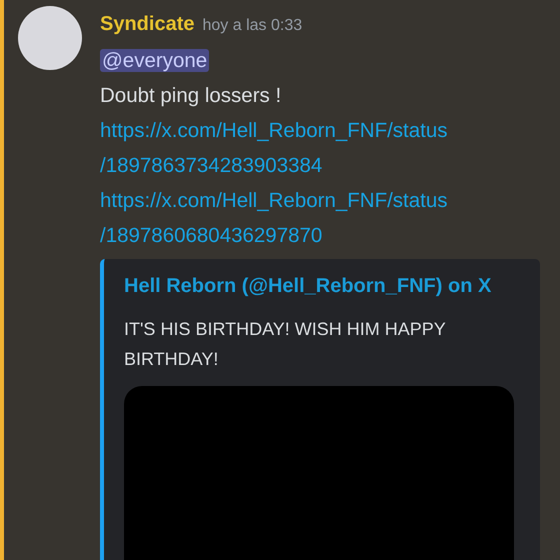  Describe the element at coordinates (274, 218) in the screenshot. I see `link: https://x.com/Hell_Reborn_FNF/status /1897860680436297870` at that location.